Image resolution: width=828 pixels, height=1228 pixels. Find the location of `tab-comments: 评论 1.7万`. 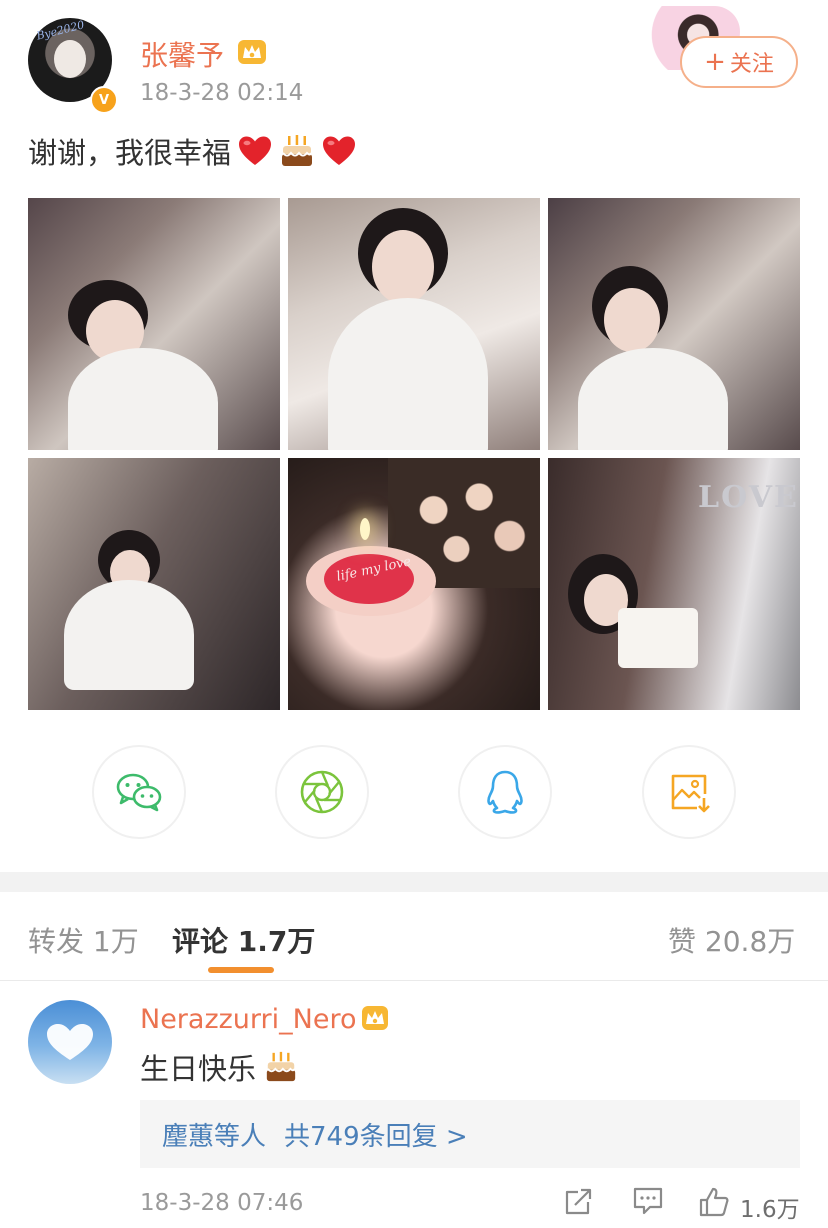

tab-comments: 评论 1.7万 is located at coordinates (243, 940).